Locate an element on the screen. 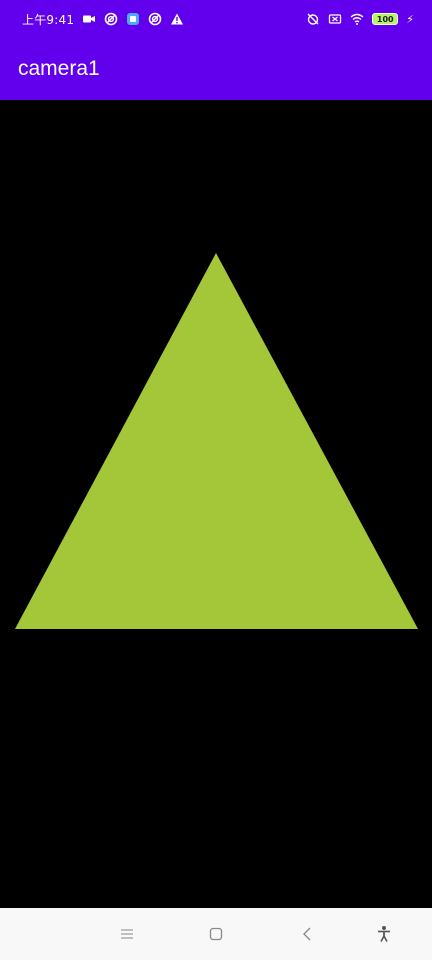  home-button is located at coordinates (216, 934).